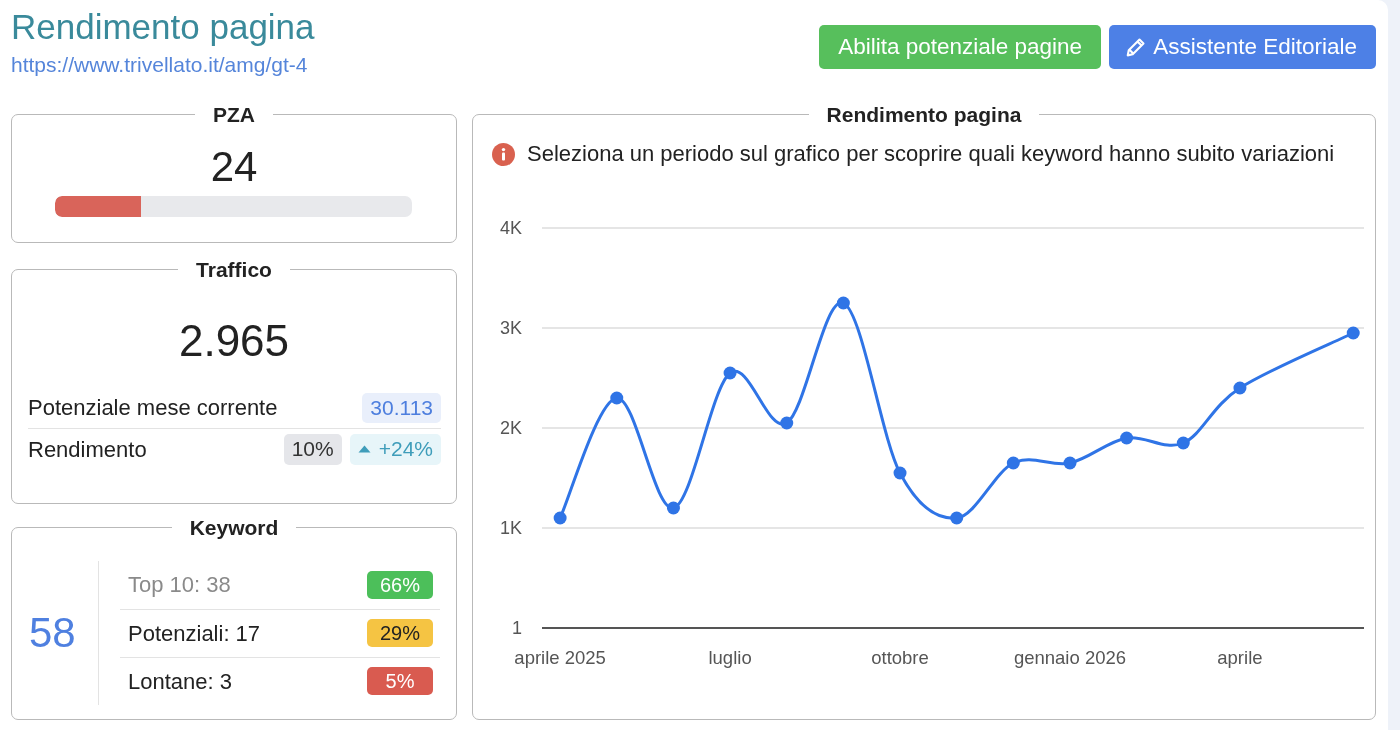 The height and width of the screenshot is (730, 1400). What do you see at coordinates (510, 427) in the screenshot?
I see `axis-label: 2K` at bounding box center [510, 427].